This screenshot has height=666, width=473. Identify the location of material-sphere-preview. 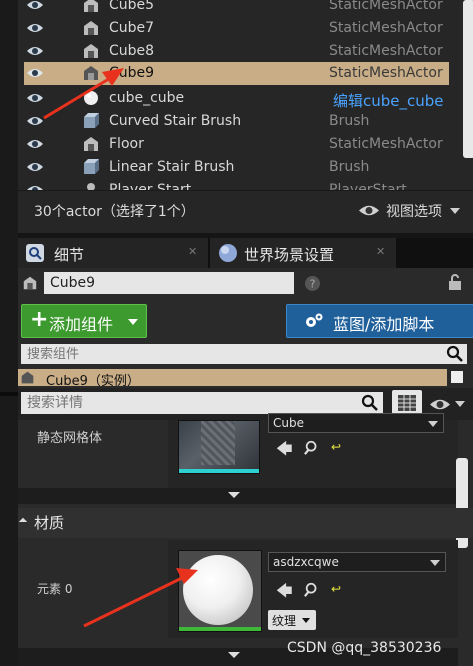
(218, 590).